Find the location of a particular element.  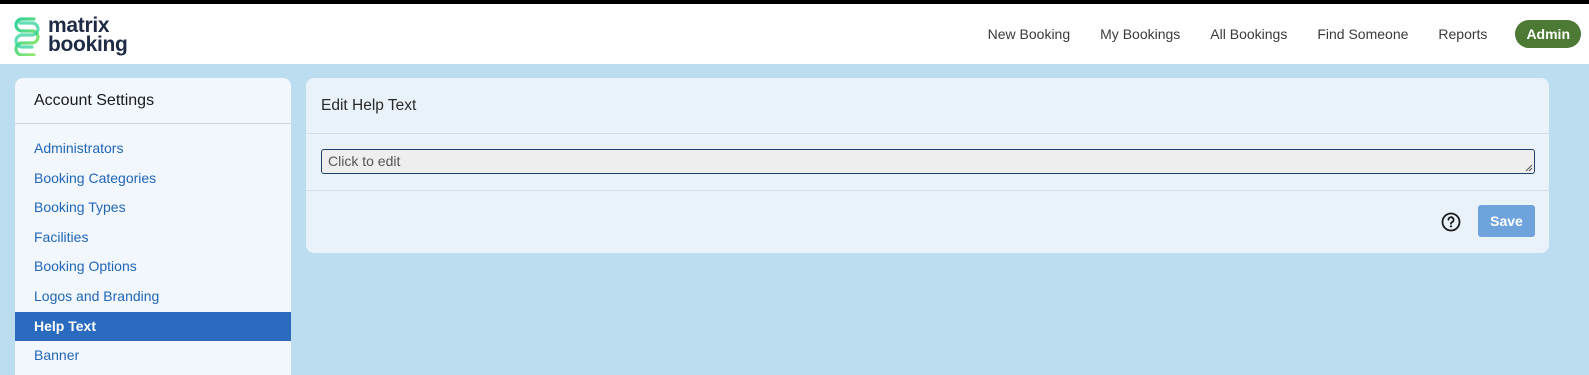

sidebar-item-booking-types: Booking Types is located at coordinates (153, 208).